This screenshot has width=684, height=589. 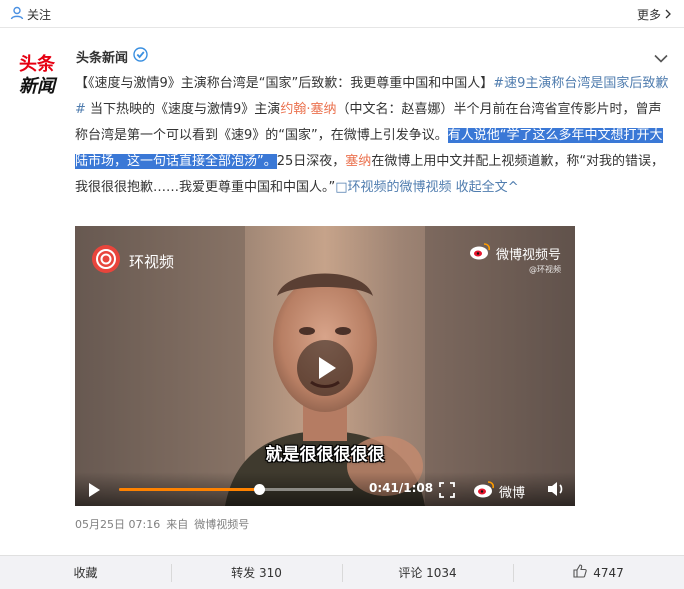 What do you see at coordinates (528, 255) in the screenshot?
I see `watermark-title: 微博视频号` at bounding box center [528, 255].